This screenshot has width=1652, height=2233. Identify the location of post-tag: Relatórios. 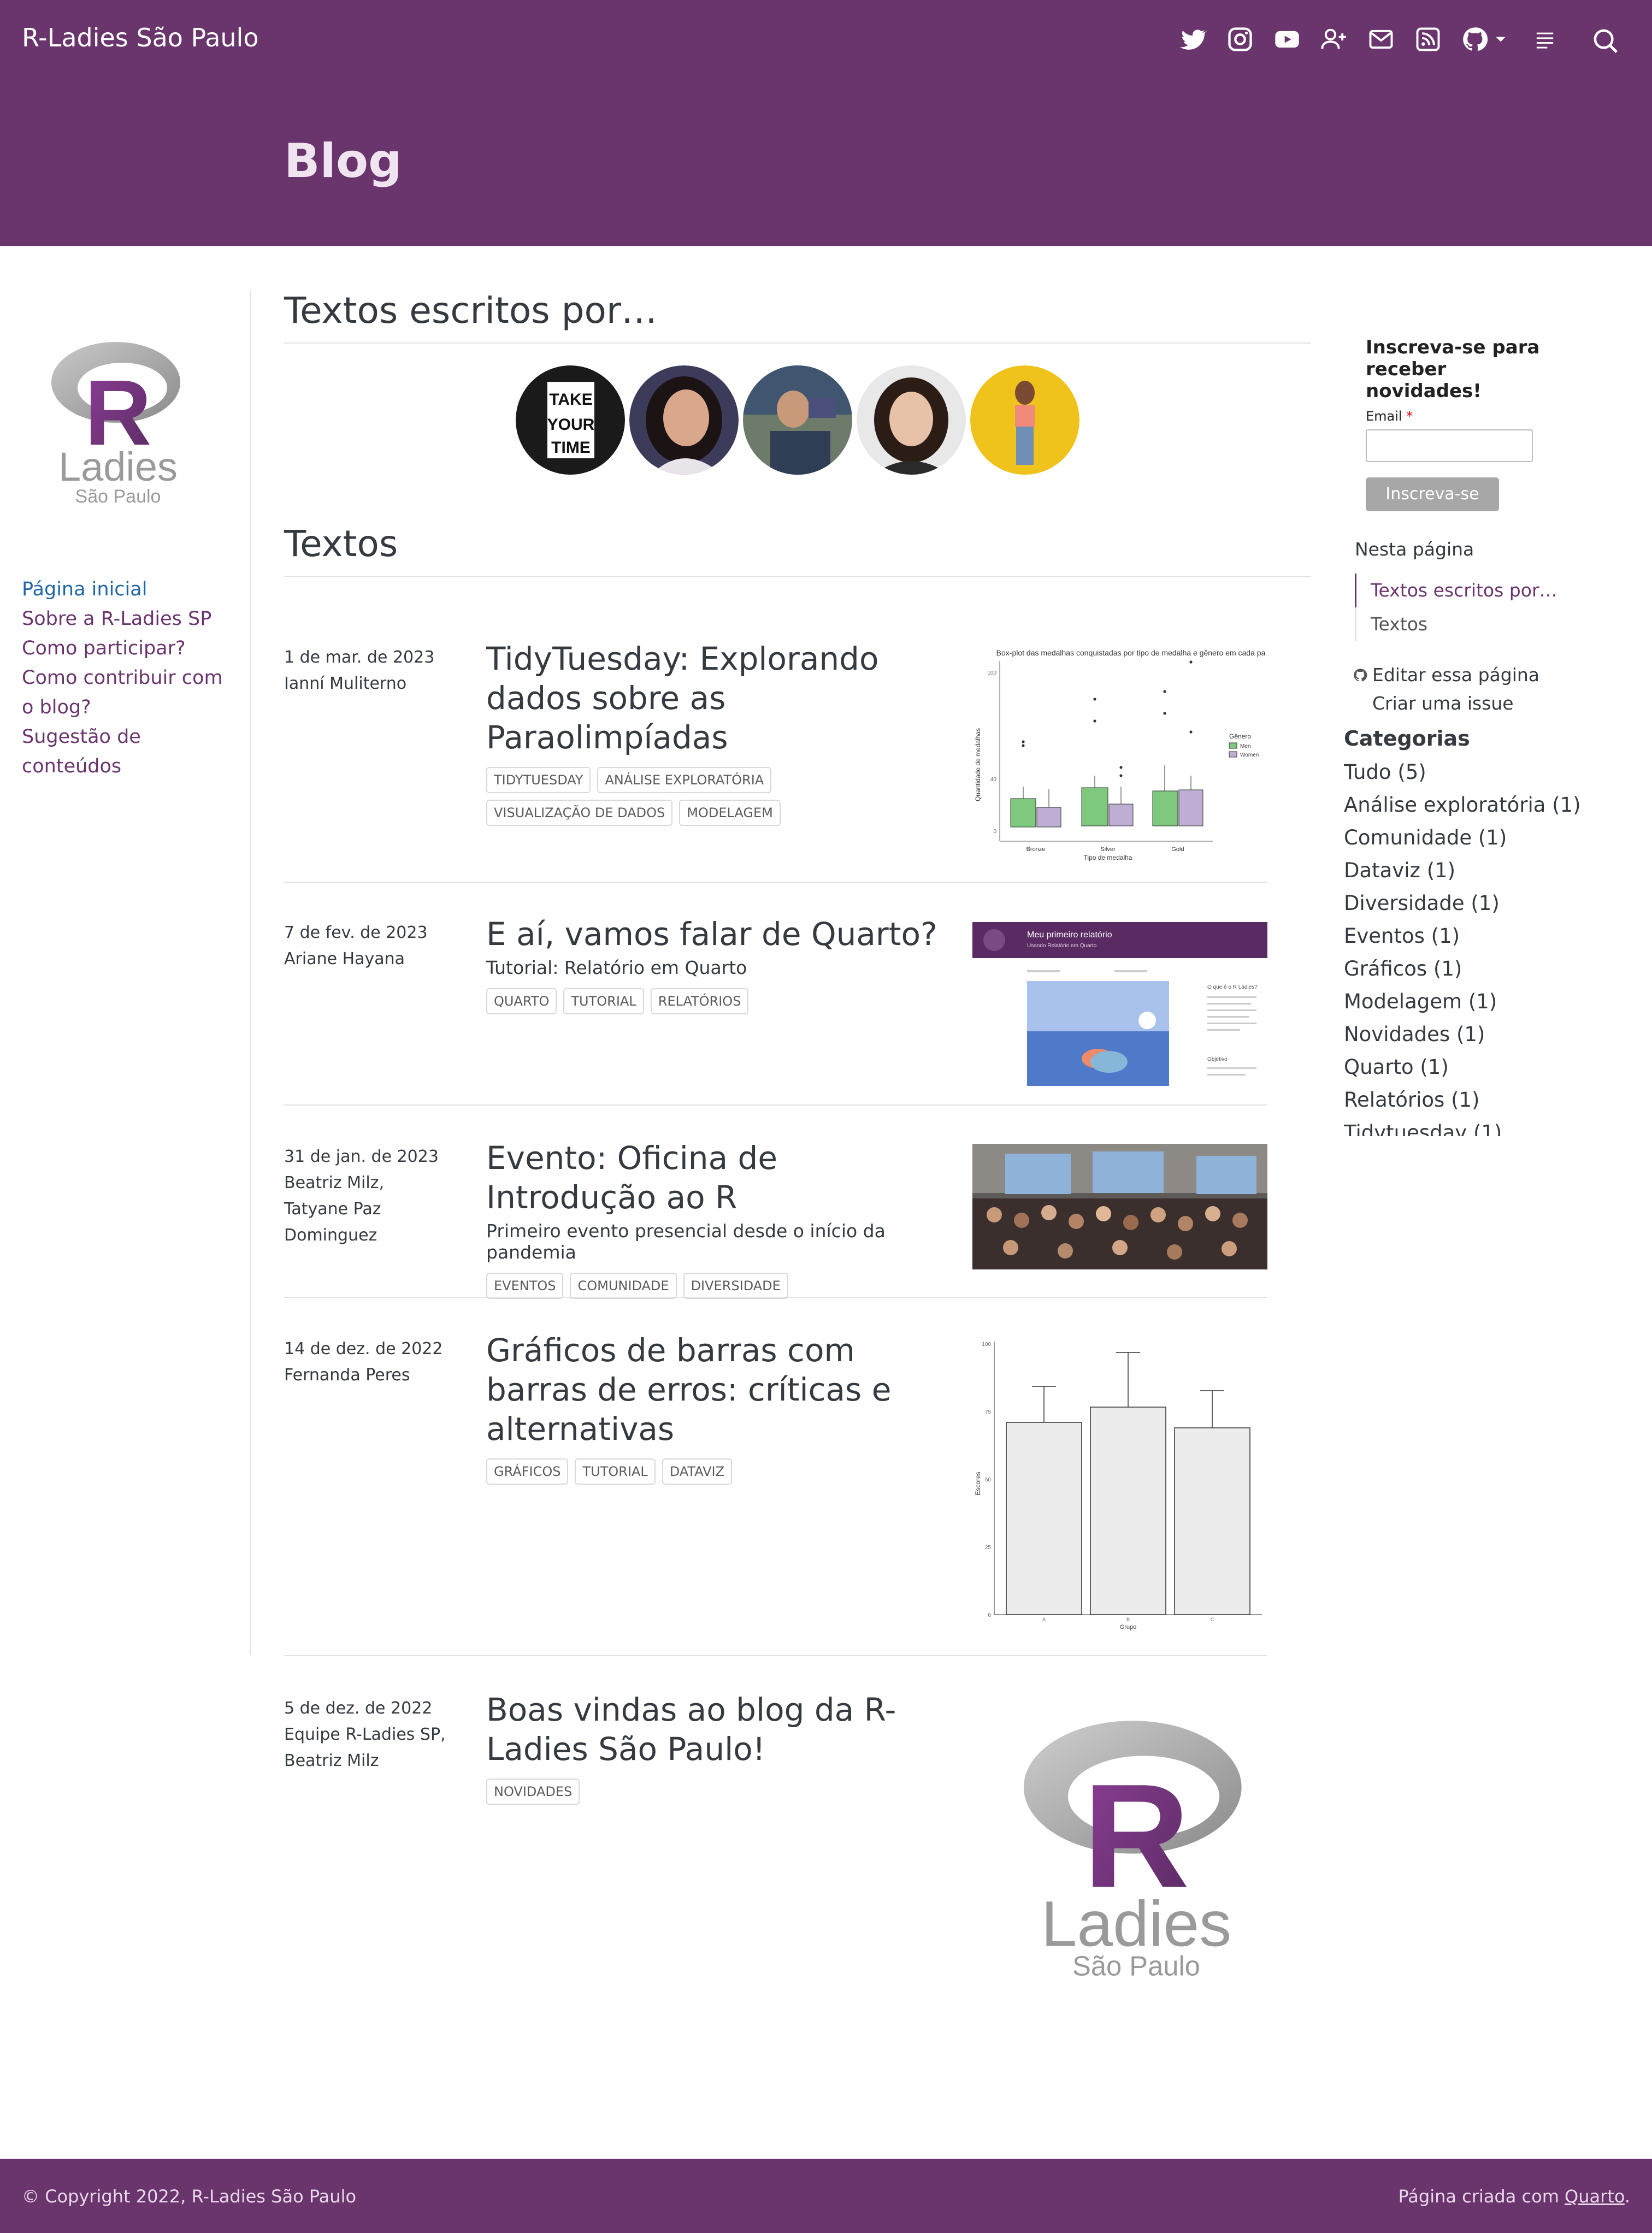
(699, 1001).